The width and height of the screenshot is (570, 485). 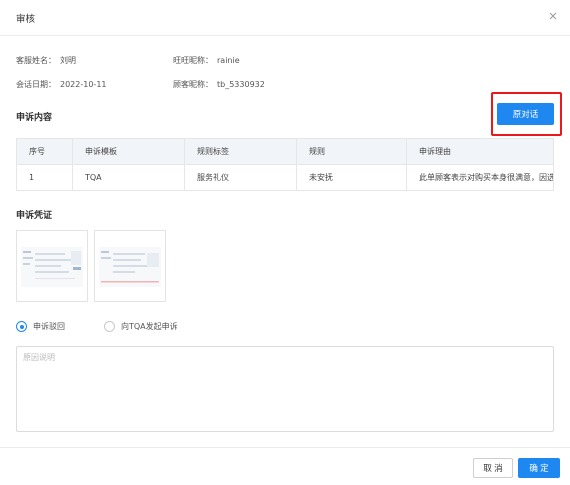 I want to click on appeal-content-title: 申诉内容, so click(x=34, y=118).